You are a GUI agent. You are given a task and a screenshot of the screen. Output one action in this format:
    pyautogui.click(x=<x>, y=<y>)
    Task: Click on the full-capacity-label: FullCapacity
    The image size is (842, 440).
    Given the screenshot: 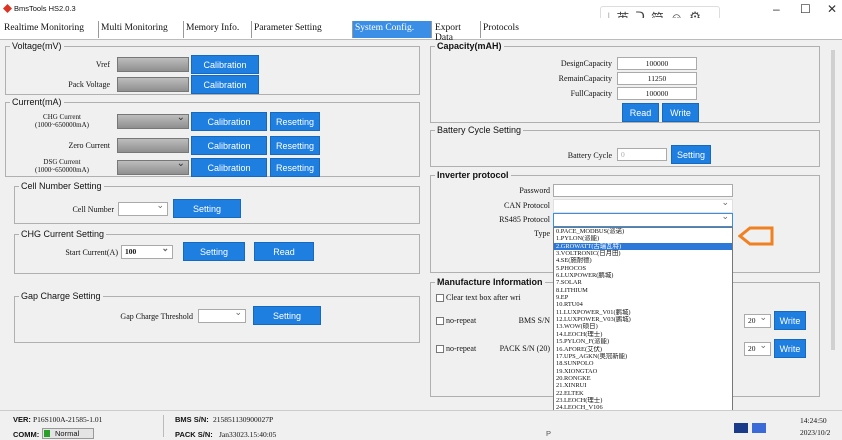 What is the action you would take?
    pyautogui.click(x=591, y=93)
    